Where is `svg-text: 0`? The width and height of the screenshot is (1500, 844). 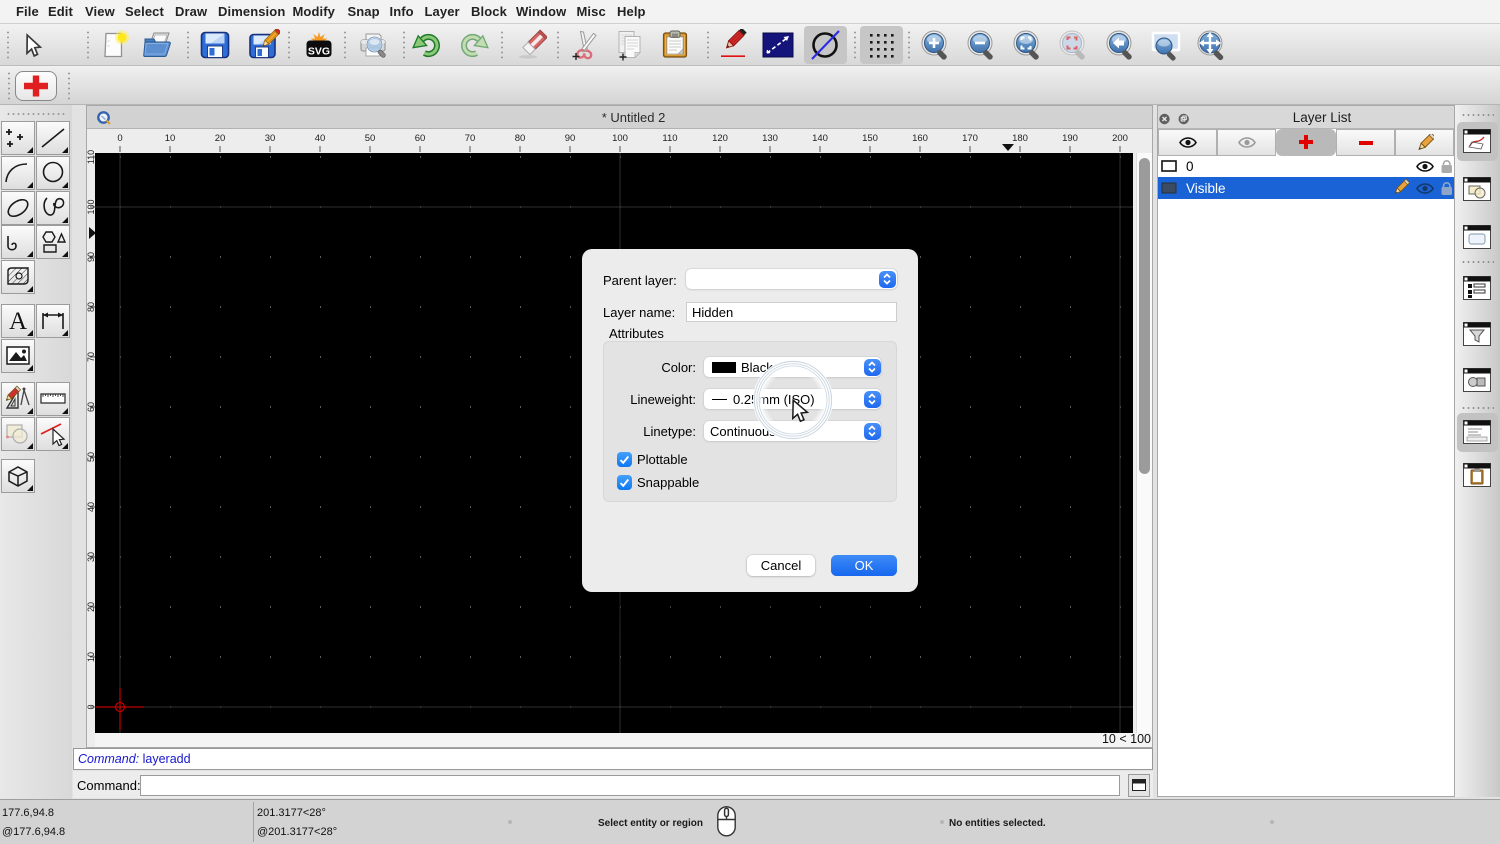
svg-text: 0 is located at coordinates (119, 138).